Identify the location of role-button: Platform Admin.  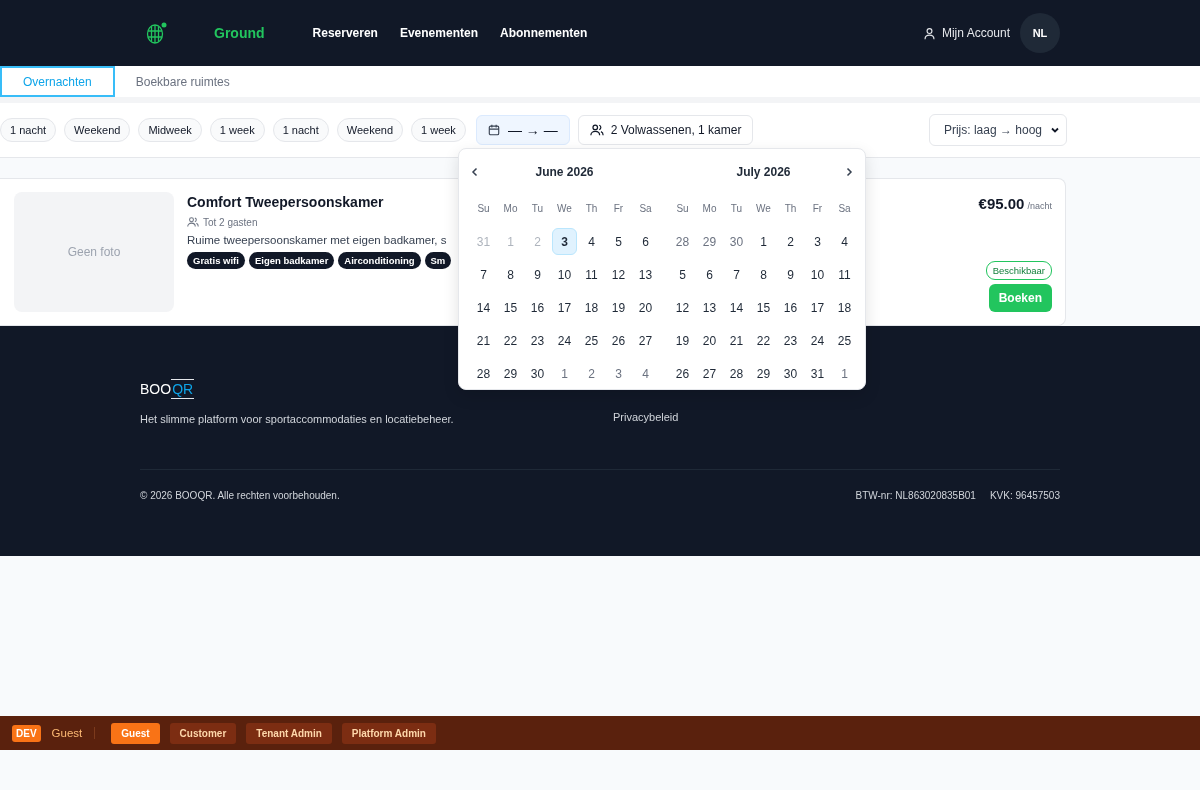
(388, 733).